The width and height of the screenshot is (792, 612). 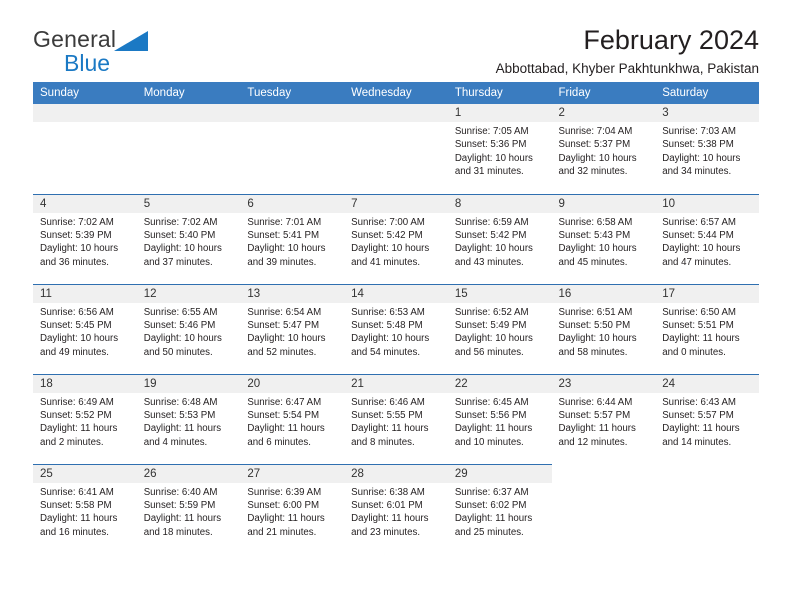 I want to click on daylight-text: and 4 minutes., so click(x=175, y=442).